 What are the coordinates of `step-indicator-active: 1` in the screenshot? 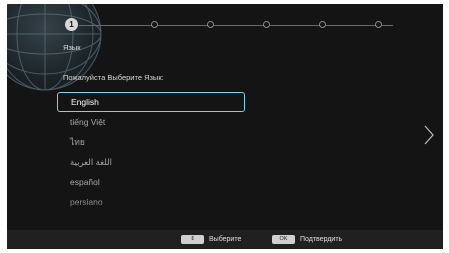 It's located at (71, 24).